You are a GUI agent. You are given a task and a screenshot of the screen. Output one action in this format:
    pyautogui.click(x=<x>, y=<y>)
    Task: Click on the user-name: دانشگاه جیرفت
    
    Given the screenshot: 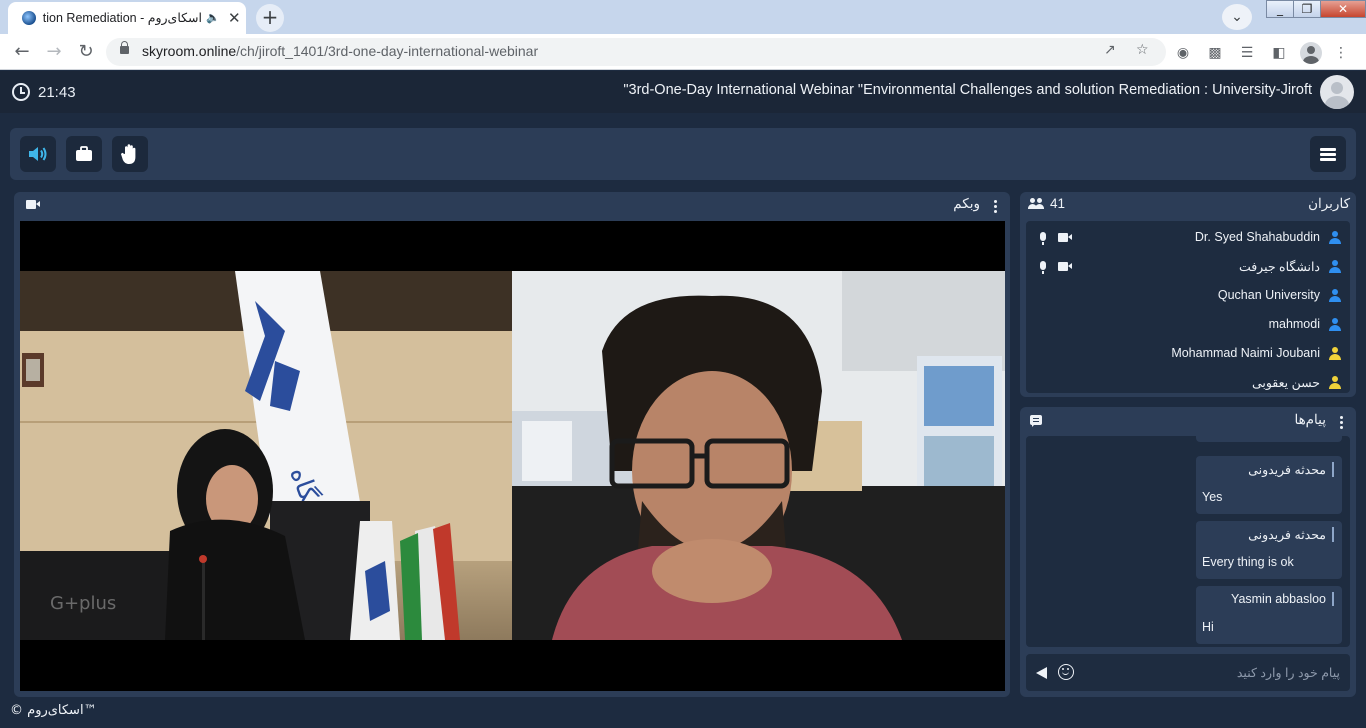 What is the action you would take?
    pyautogui.click(x=1279, y=267)
    